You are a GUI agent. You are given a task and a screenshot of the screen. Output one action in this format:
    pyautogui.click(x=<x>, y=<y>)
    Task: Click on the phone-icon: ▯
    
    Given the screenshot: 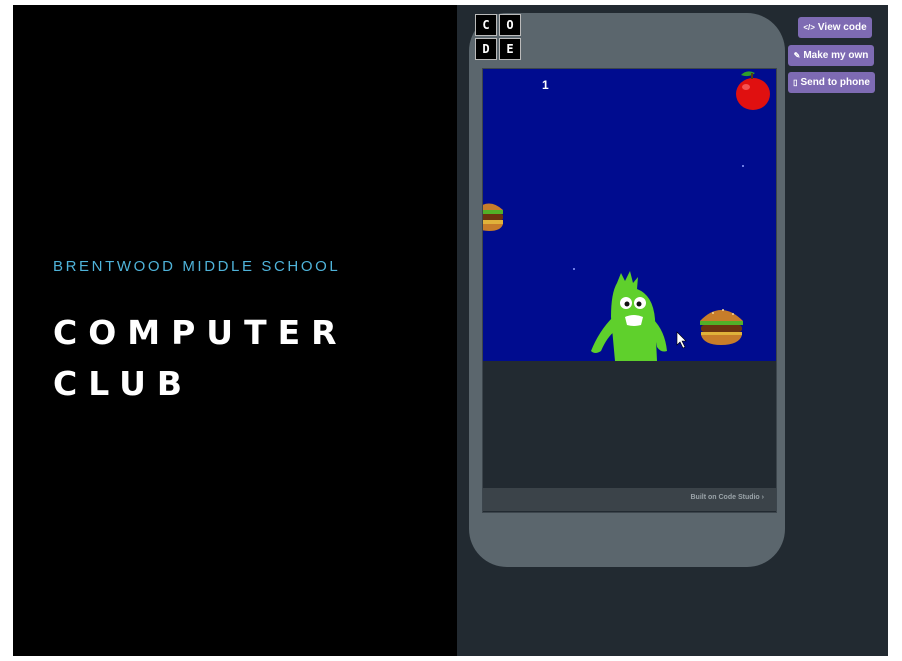 What is the action you would take?
    pyautogui.click(x=795, y=82)
    